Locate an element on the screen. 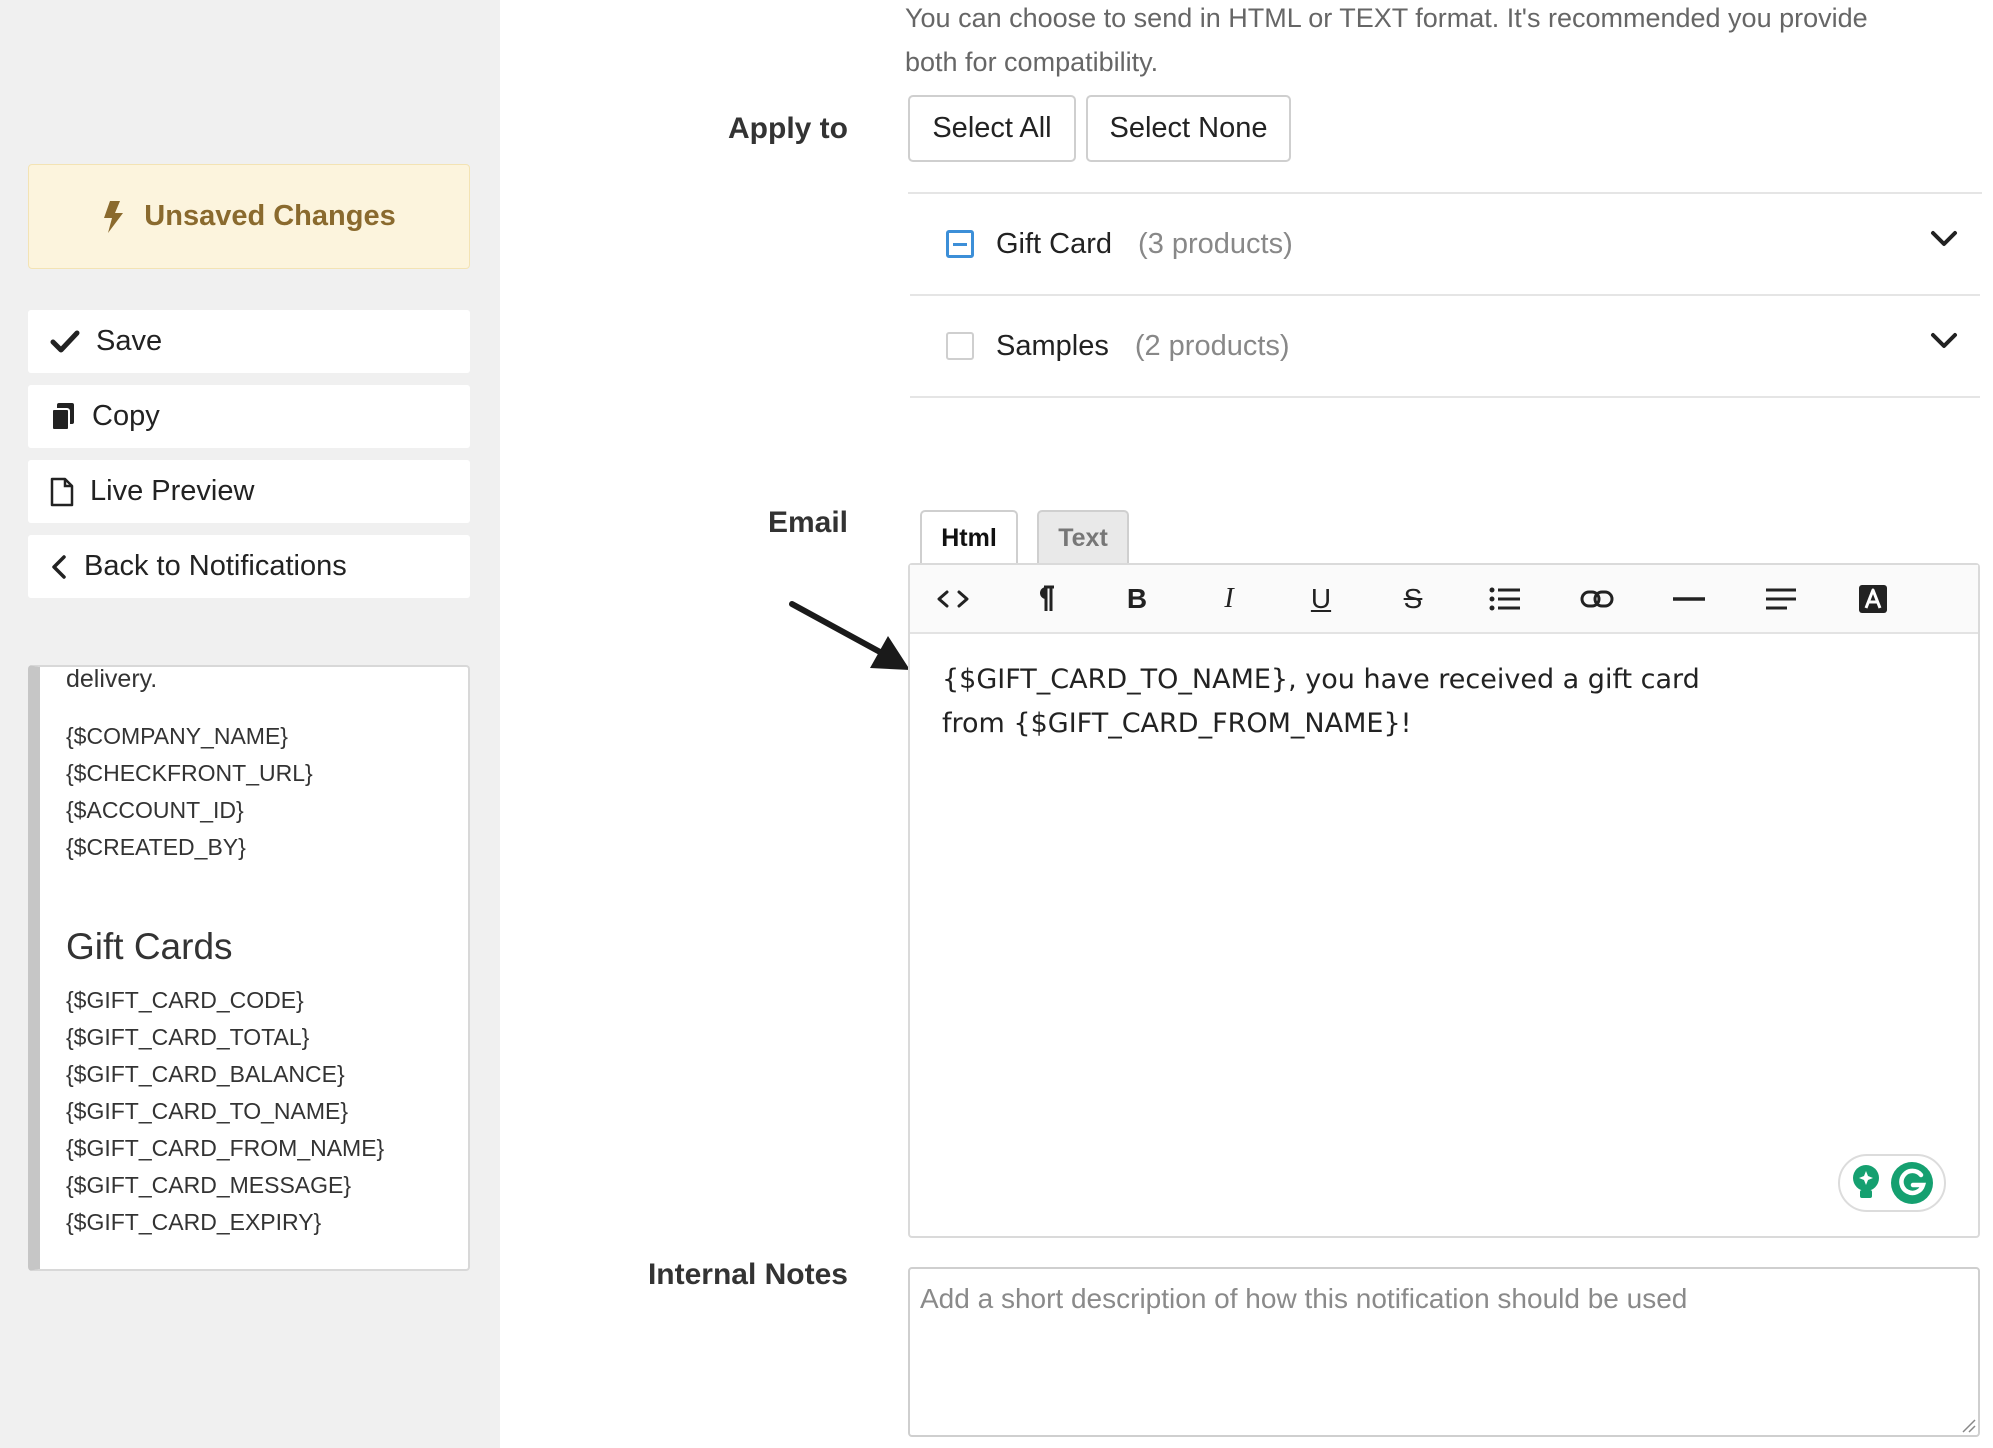 The image size is (1993, 1448). category-row-samples: Samples (2 products) is located at coordinates (1445, 347).